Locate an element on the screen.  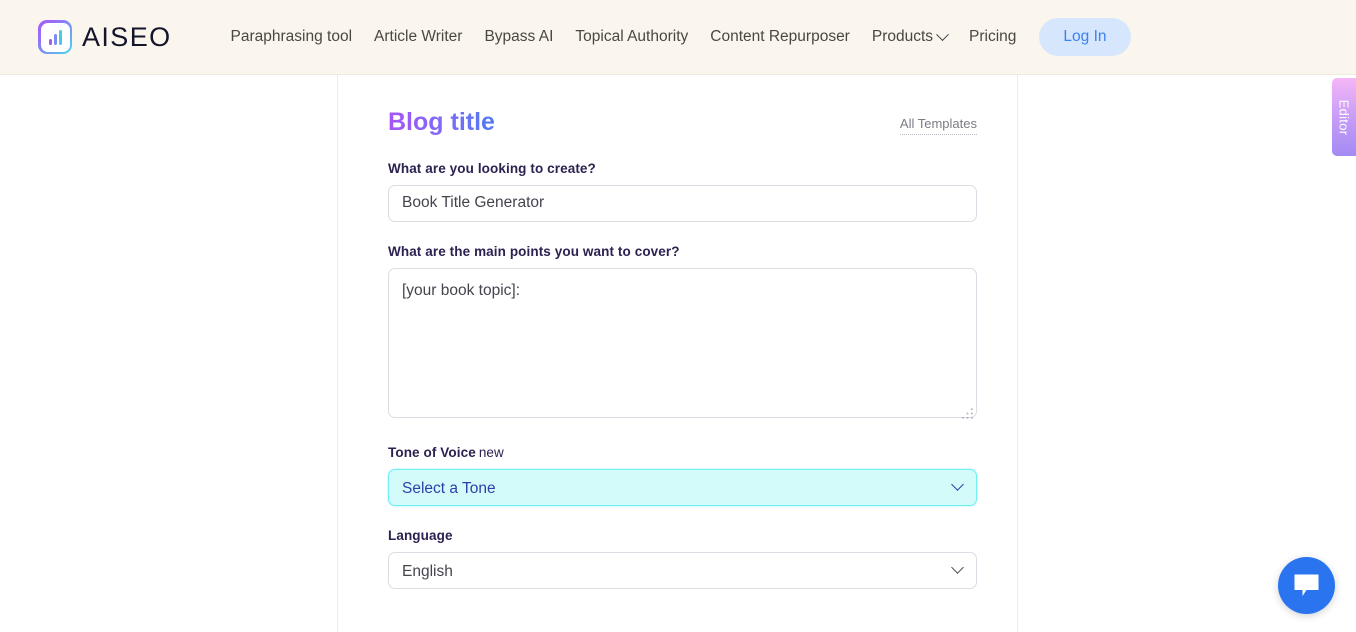
nav-item-bypass-ai: Bypass AI is located at coordinates (518, 37).